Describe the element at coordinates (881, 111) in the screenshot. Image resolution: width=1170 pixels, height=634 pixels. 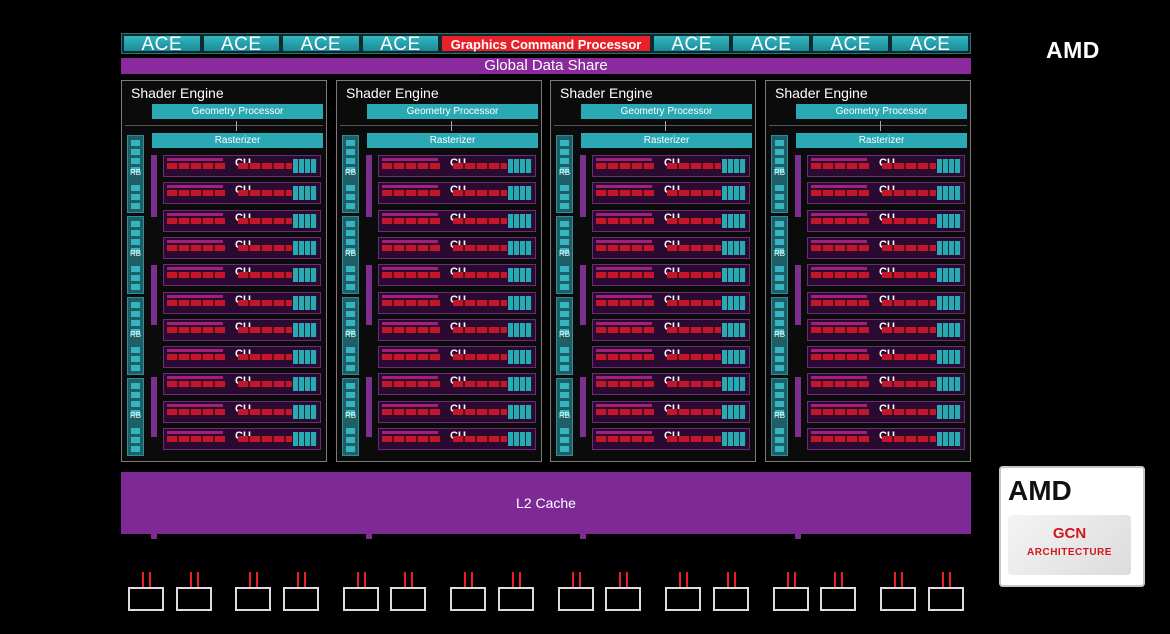
I see `geometry-processor: Geometry Processor` at that location.